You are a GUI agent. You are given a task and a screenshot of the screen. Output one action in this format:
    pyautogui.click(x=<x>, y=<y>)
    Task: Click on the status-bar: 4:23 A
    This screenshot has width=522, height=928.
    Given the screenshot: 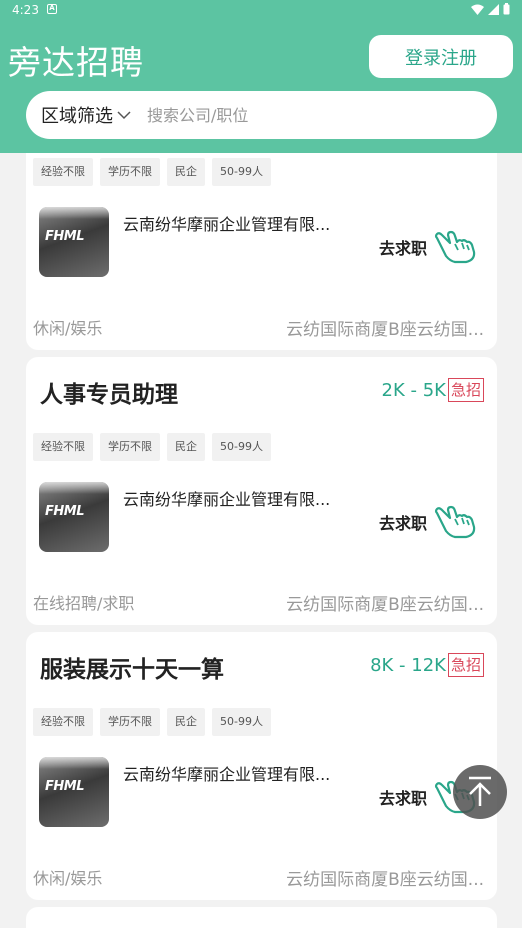 What is the action you would take?
    pyautogui.click(x=261, y=11)
    